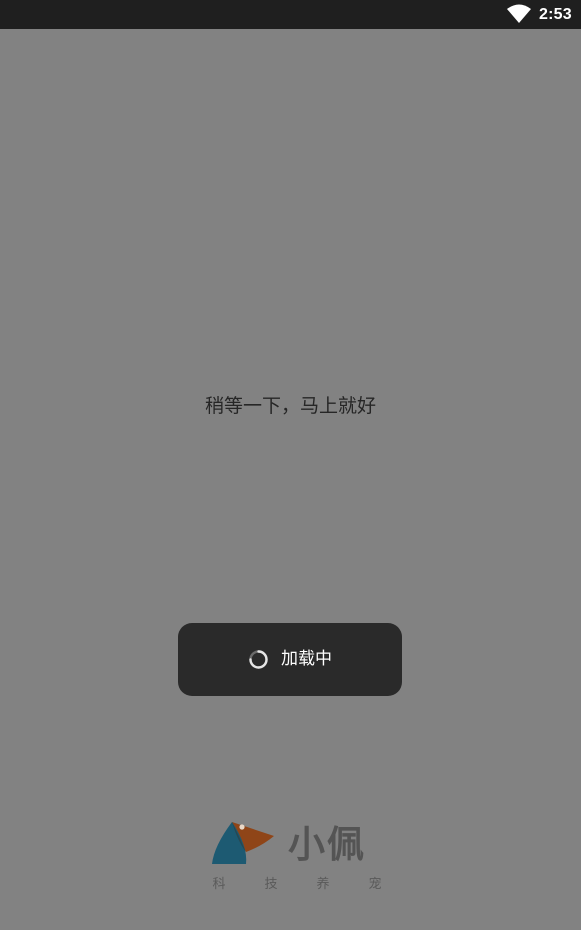 This screenshot has height=930, width=581. Describe the element at coordinates (375, 884) in the screenshot. I see `slogan-char: 宠` at that location.